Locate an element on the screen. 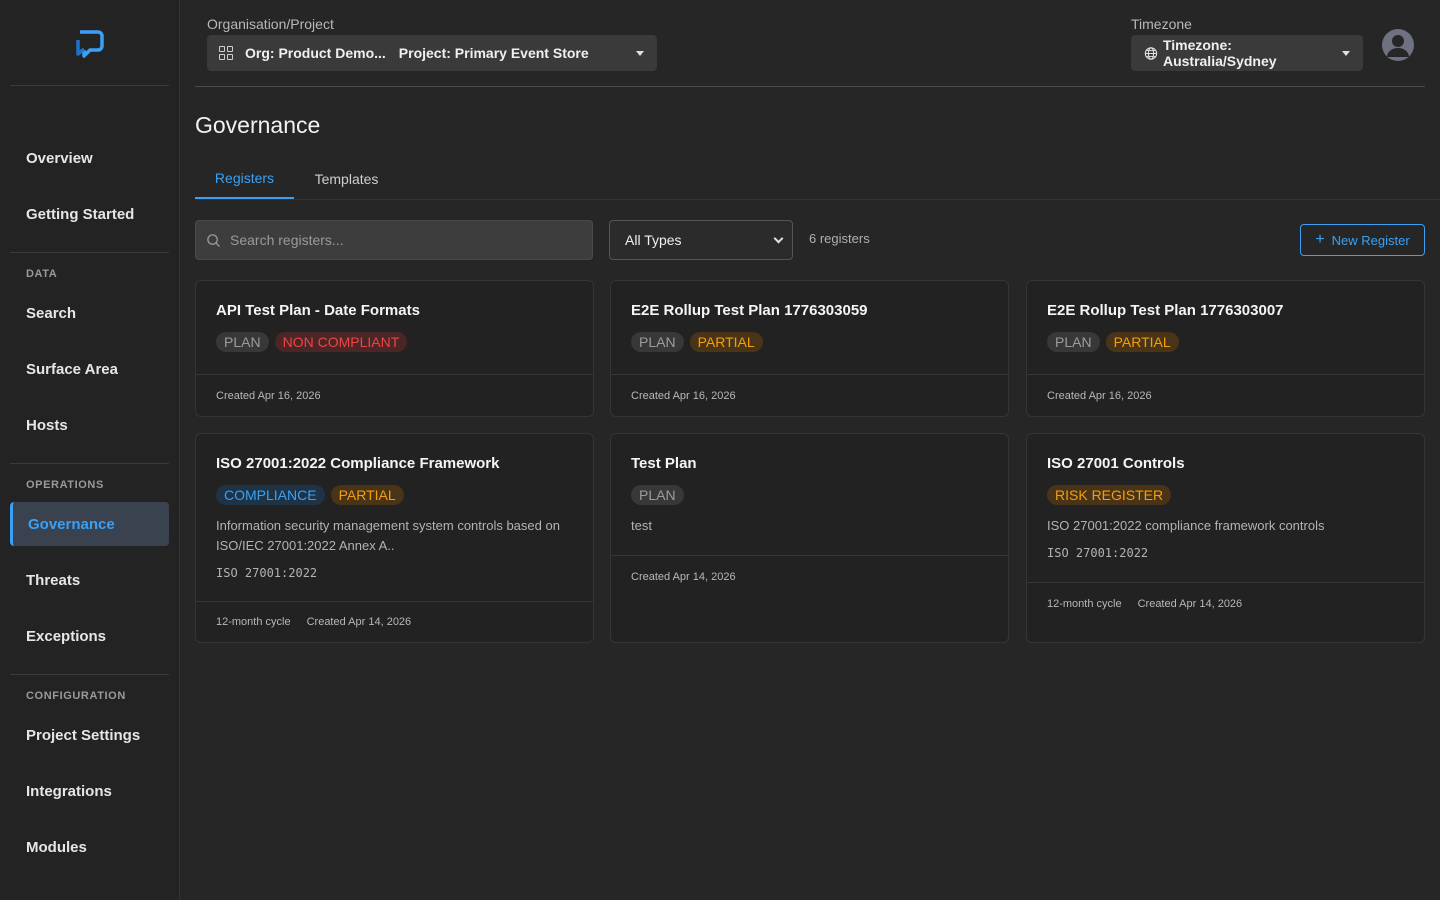 This screenshot has width=1440, height=900. sidebar-item-integrations: Integrations is located at coordinates (89, 791).